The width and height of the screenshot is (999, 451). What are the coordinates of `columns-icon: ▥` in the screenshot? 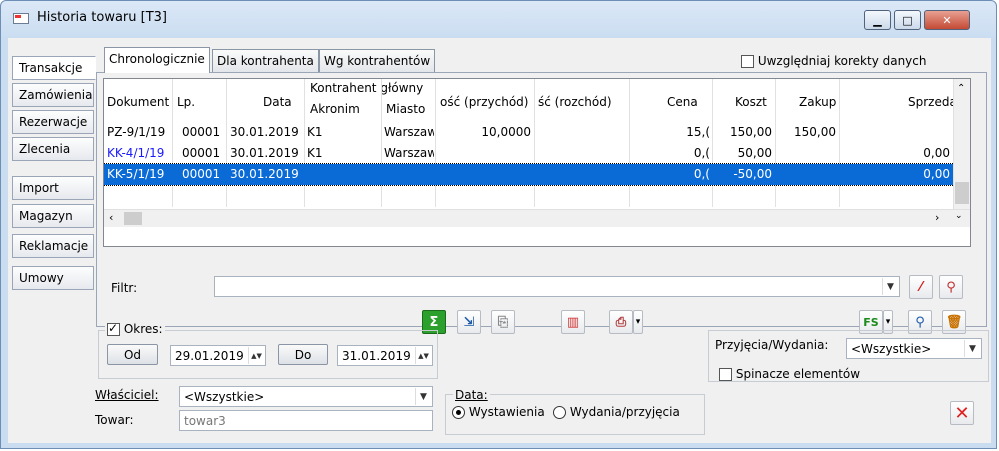 It's located at (573, 322).